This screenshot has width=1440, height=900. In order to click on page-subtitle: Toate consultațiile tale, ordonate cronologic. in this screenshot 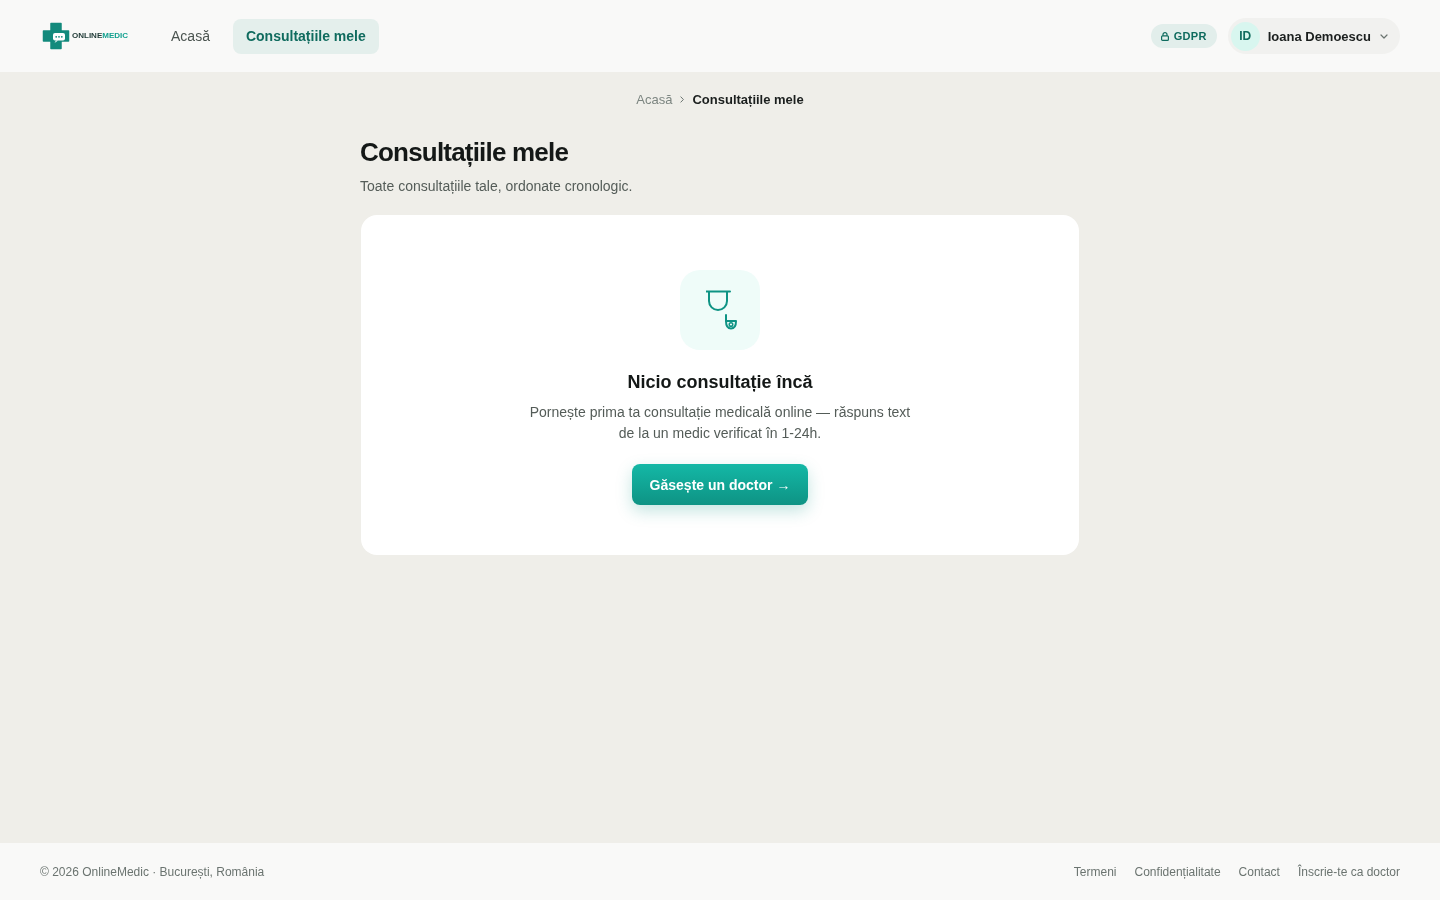, I will do `click(497, 186)`.